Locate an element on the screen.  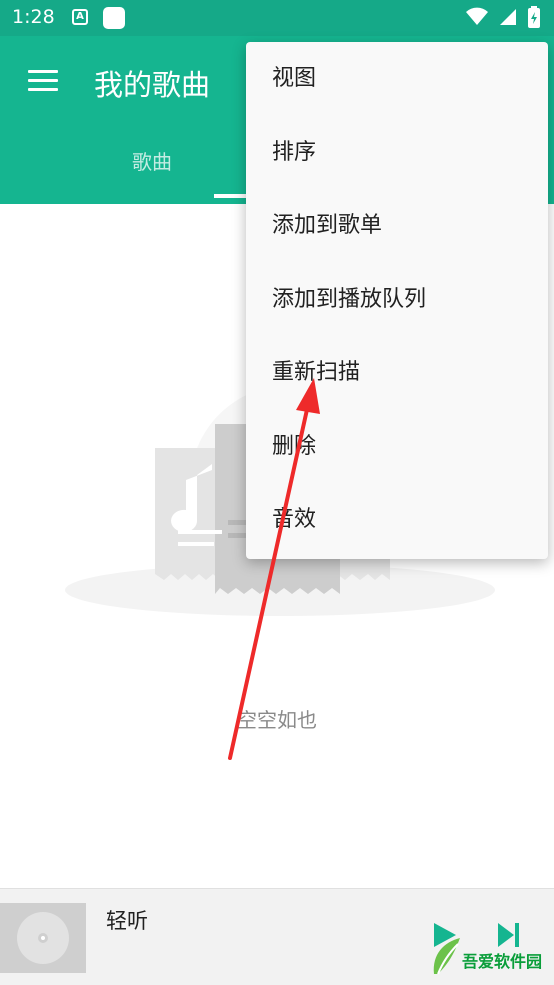
menu-item-add-to-playlist: 添加到歌单 is located at coordinates (397, 226).